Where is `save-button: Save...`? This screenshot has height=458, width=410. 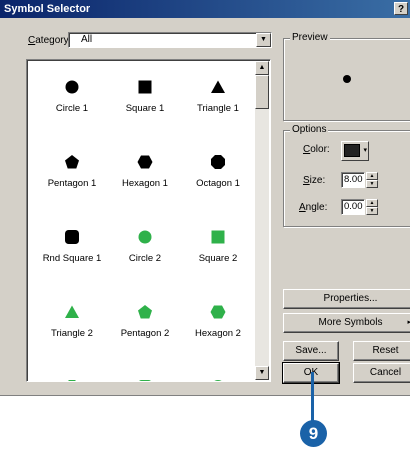
save-button: Save... is located at coordinates (311, 351).